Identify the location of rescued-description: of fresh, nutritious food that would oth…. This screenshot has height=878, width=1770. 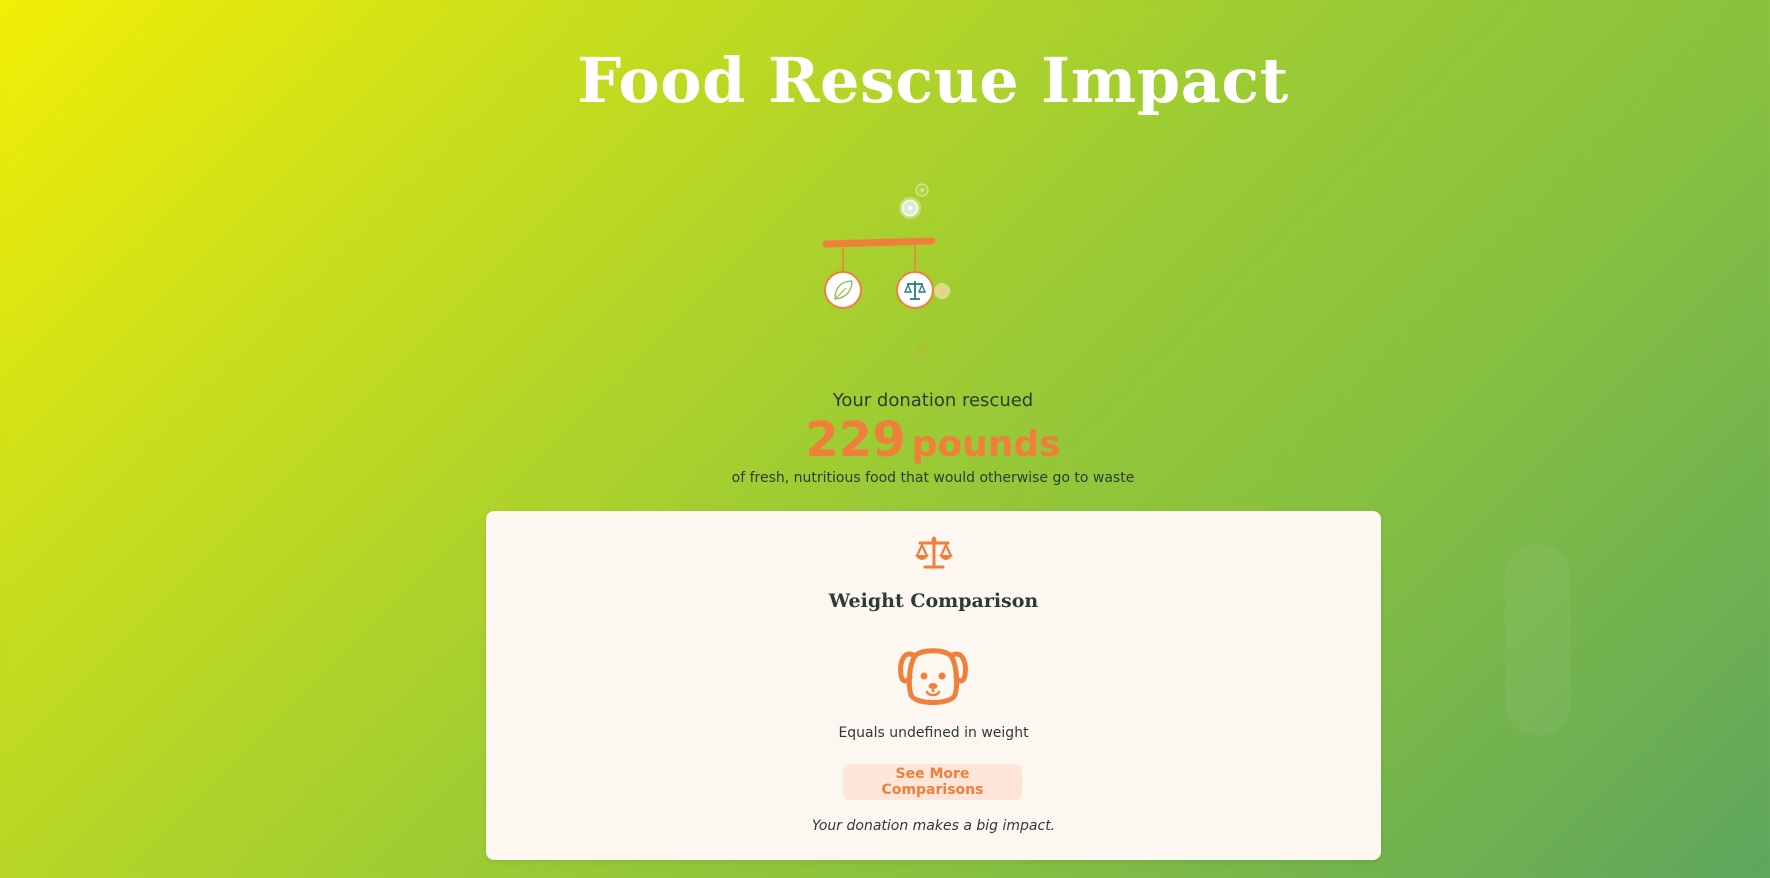
(933, 478).